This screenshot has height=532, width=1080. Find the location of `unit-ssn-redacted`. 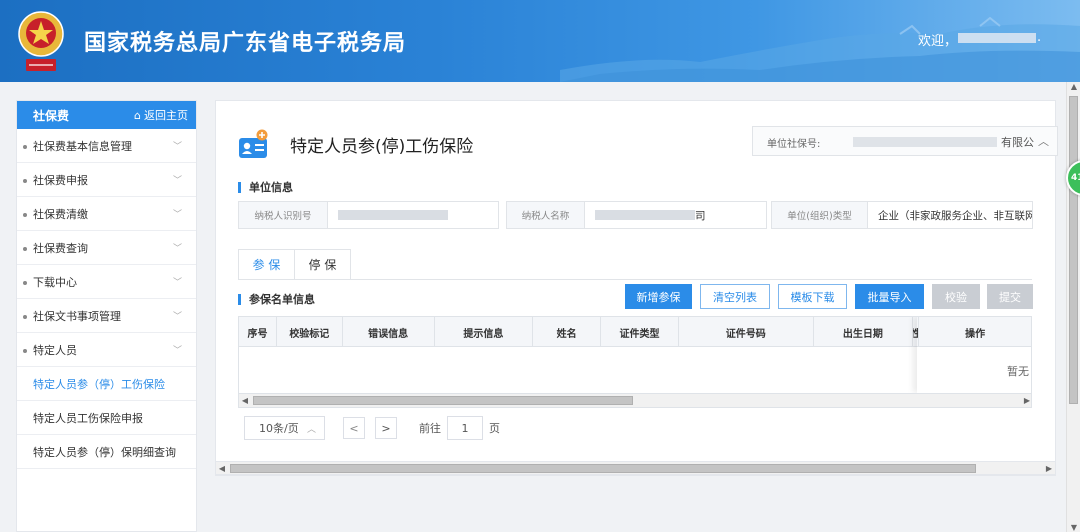

unit-ssn-redacted is located at coordinates (925, 142).